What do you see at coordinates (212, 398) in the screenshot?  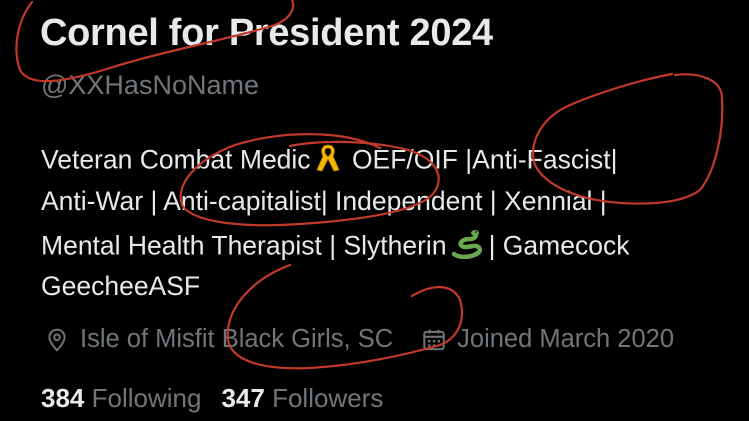 I see `follow-stats: 384 Following 347 Followers` at bounding box center [212, 398].